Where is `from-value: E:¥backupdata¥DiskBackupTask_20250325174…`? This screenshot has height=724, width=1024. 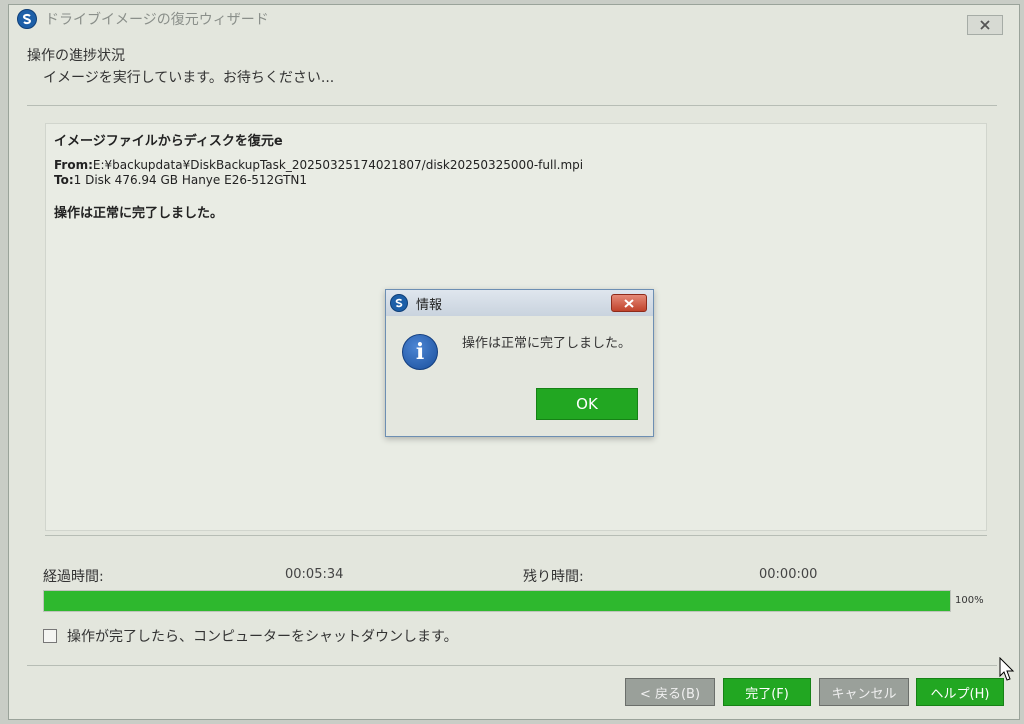
from-value: E:¥backupdata¥DiskBackupTask_20250325174… is located at coordinates (338, 165).